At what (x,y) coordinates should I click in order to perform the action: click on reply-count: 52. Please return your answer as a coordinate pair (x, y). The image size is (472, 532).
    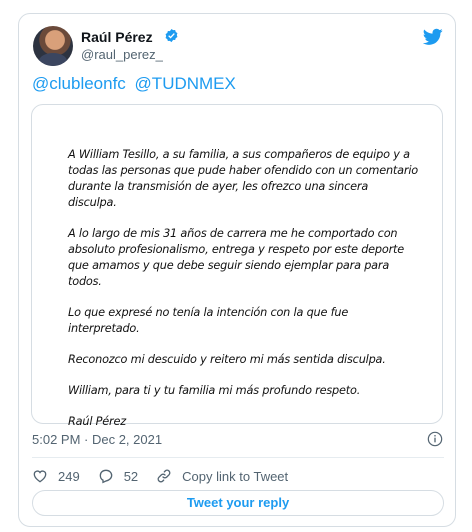
    Looking at the image, I should click on (131, 476).